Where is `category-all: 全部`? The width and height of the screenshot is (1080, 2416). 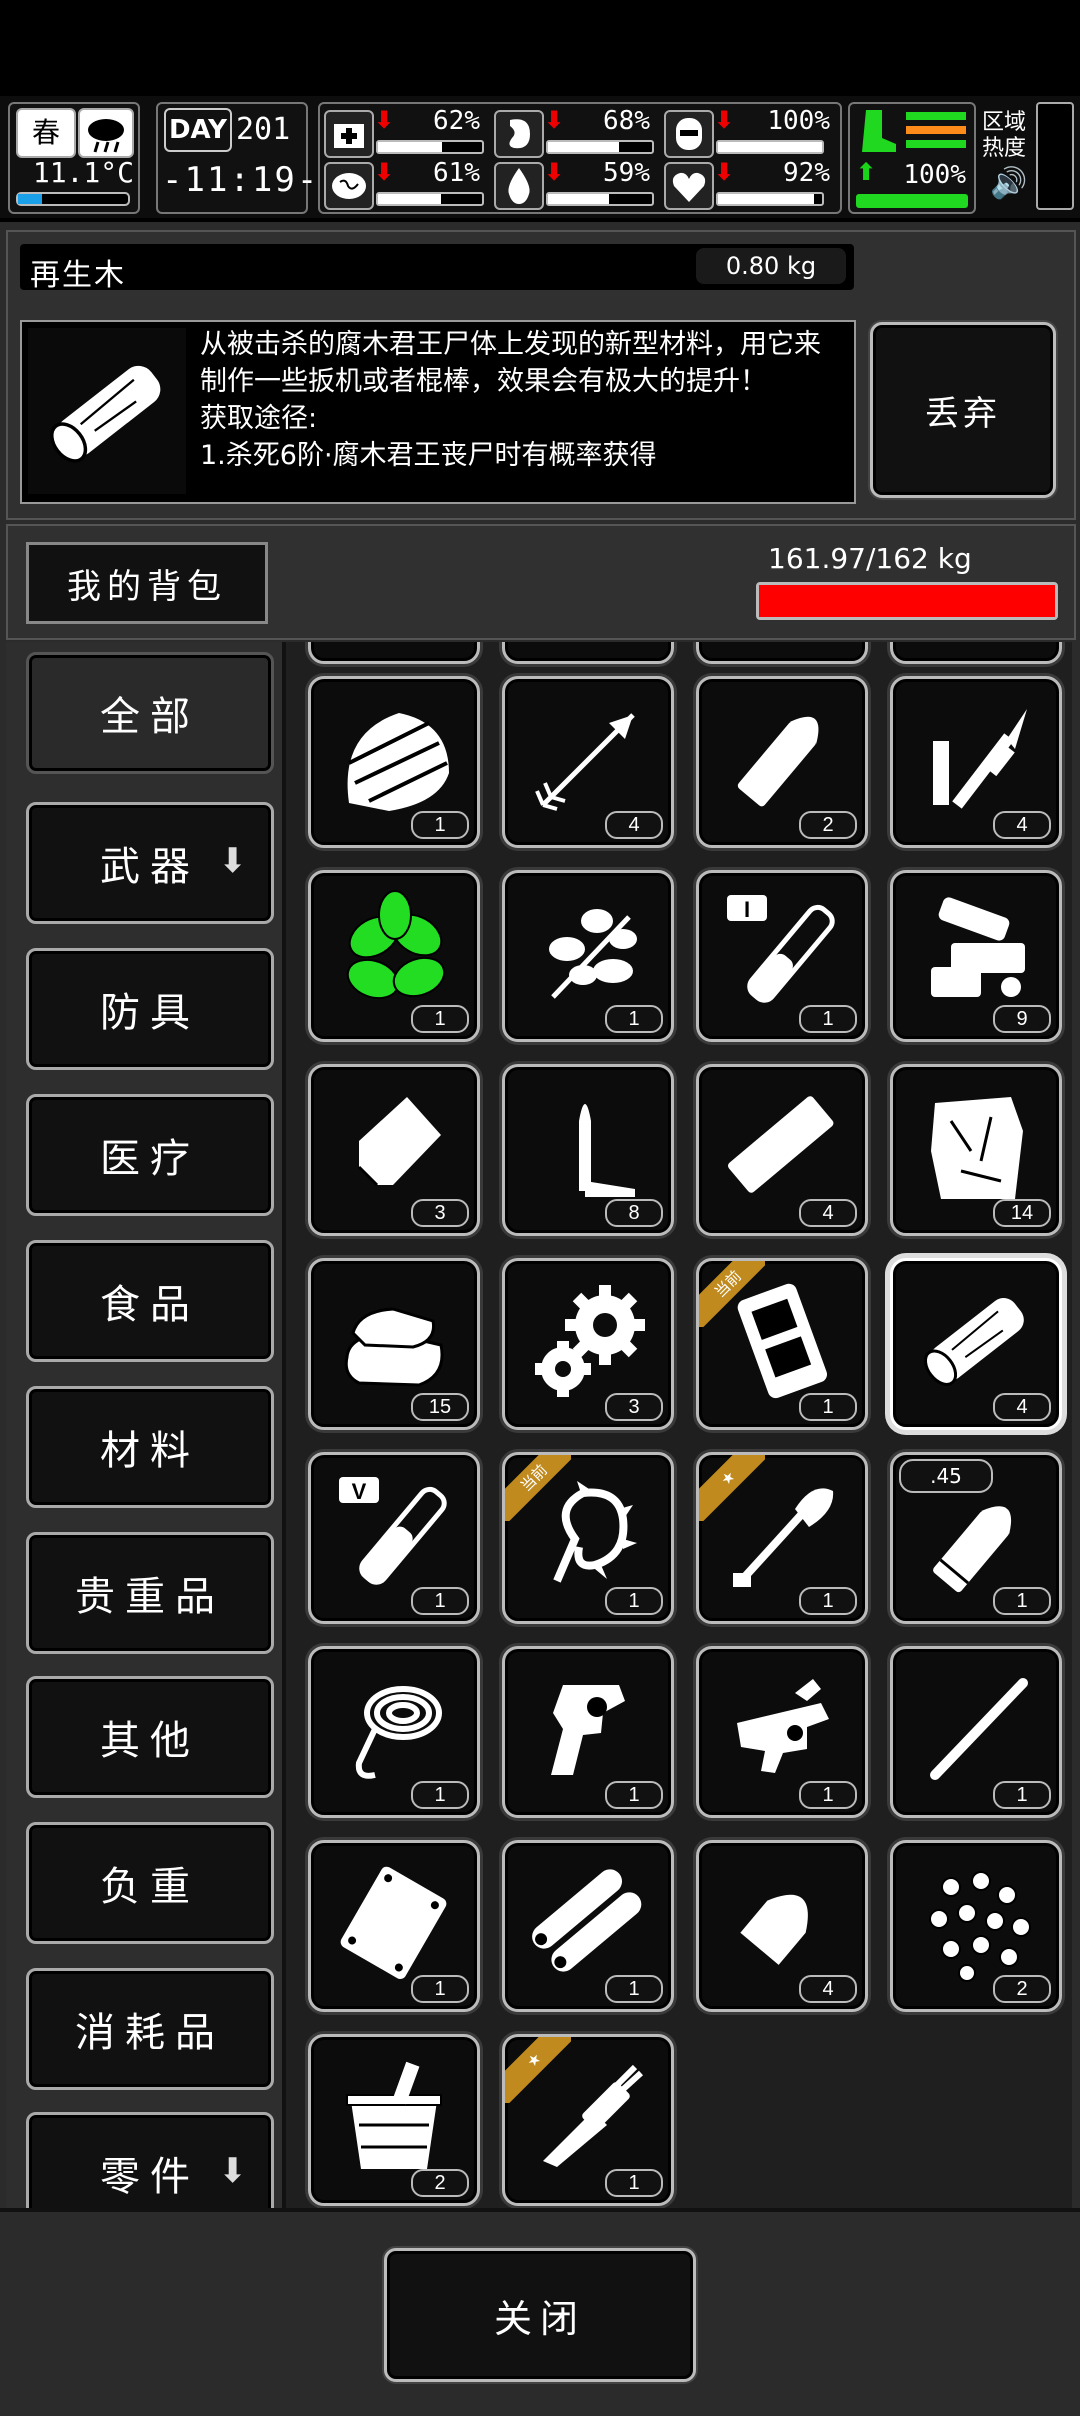
category-all: 全部 is located at coordinates (150, 713).